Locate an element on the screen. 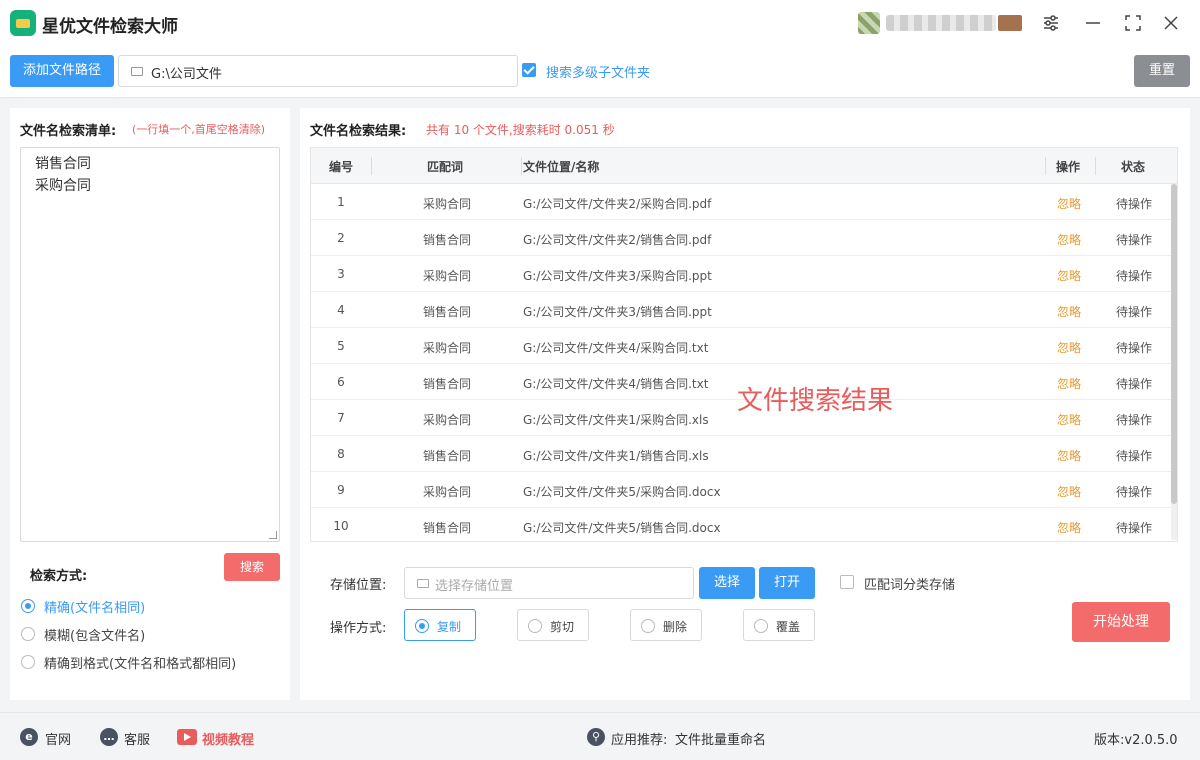  open-location-button: 打开 is located at coordinates (787, 583).